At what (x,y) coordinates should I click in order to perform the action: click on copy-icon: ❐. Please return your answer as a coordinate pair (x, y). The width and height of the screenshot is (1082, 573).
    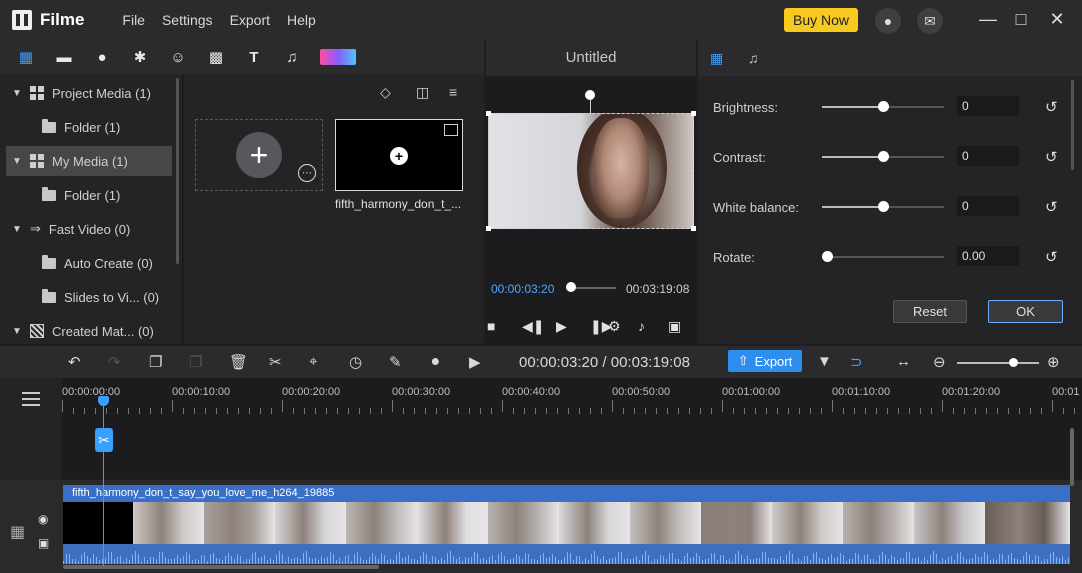
    Looking at the image, I should click on (155, 362).